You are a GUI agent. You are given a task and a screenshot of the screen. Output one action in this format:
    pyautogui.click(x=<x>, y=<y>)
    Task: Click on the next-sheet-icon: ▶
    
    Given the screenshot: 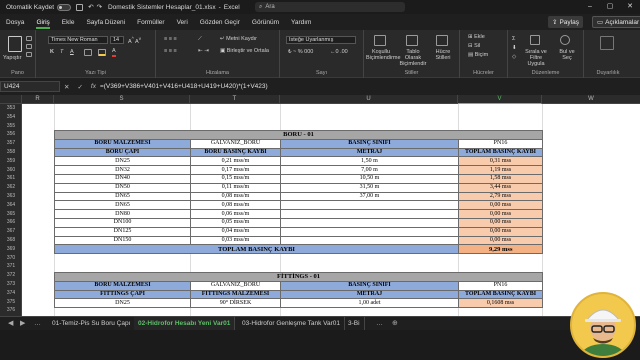 What is the action you would take?
    pyautogui.click(x=22, y=324)
    